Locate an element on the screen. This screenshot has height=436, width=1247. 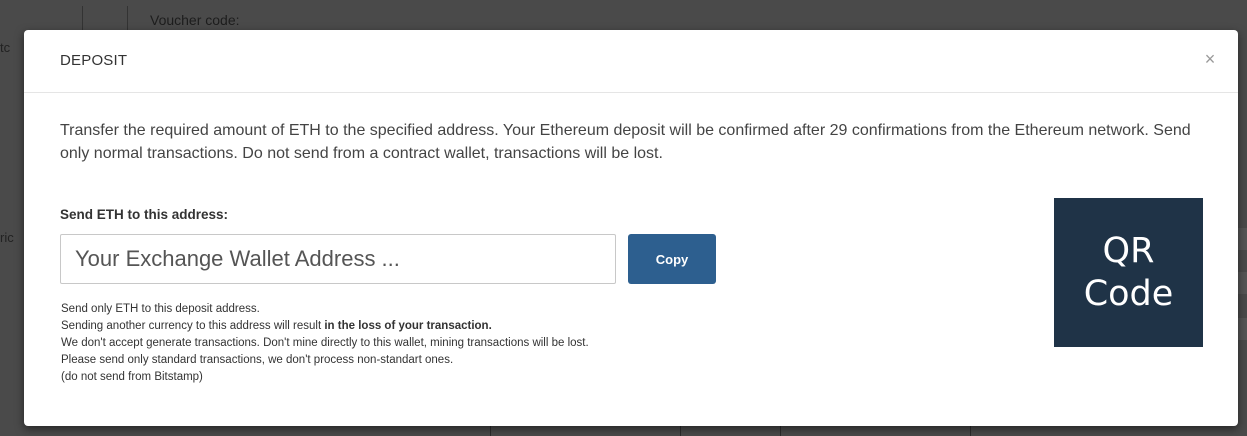
qr-code-placeholder: QR Code is located at coordinates (1128, 272).